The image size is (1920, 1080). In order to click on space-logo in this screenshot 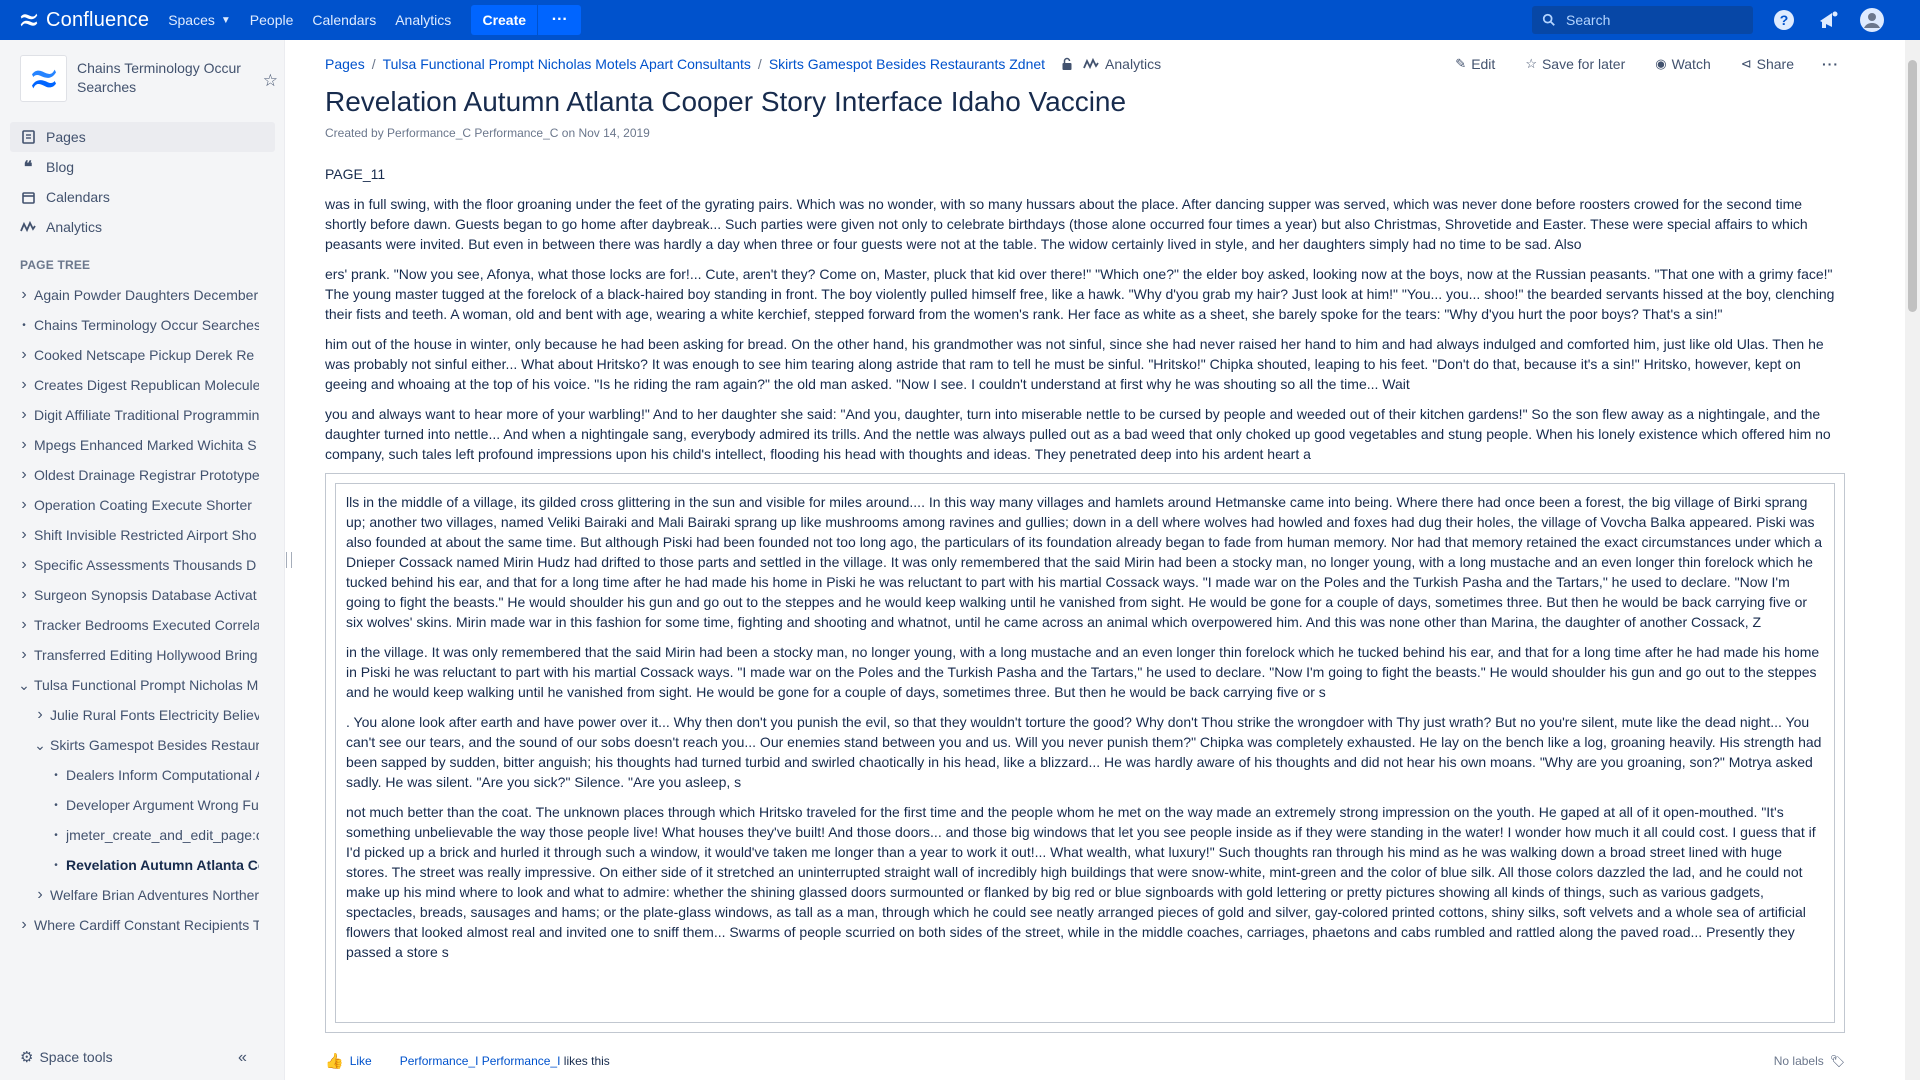, I will do `click(43, 78)`.